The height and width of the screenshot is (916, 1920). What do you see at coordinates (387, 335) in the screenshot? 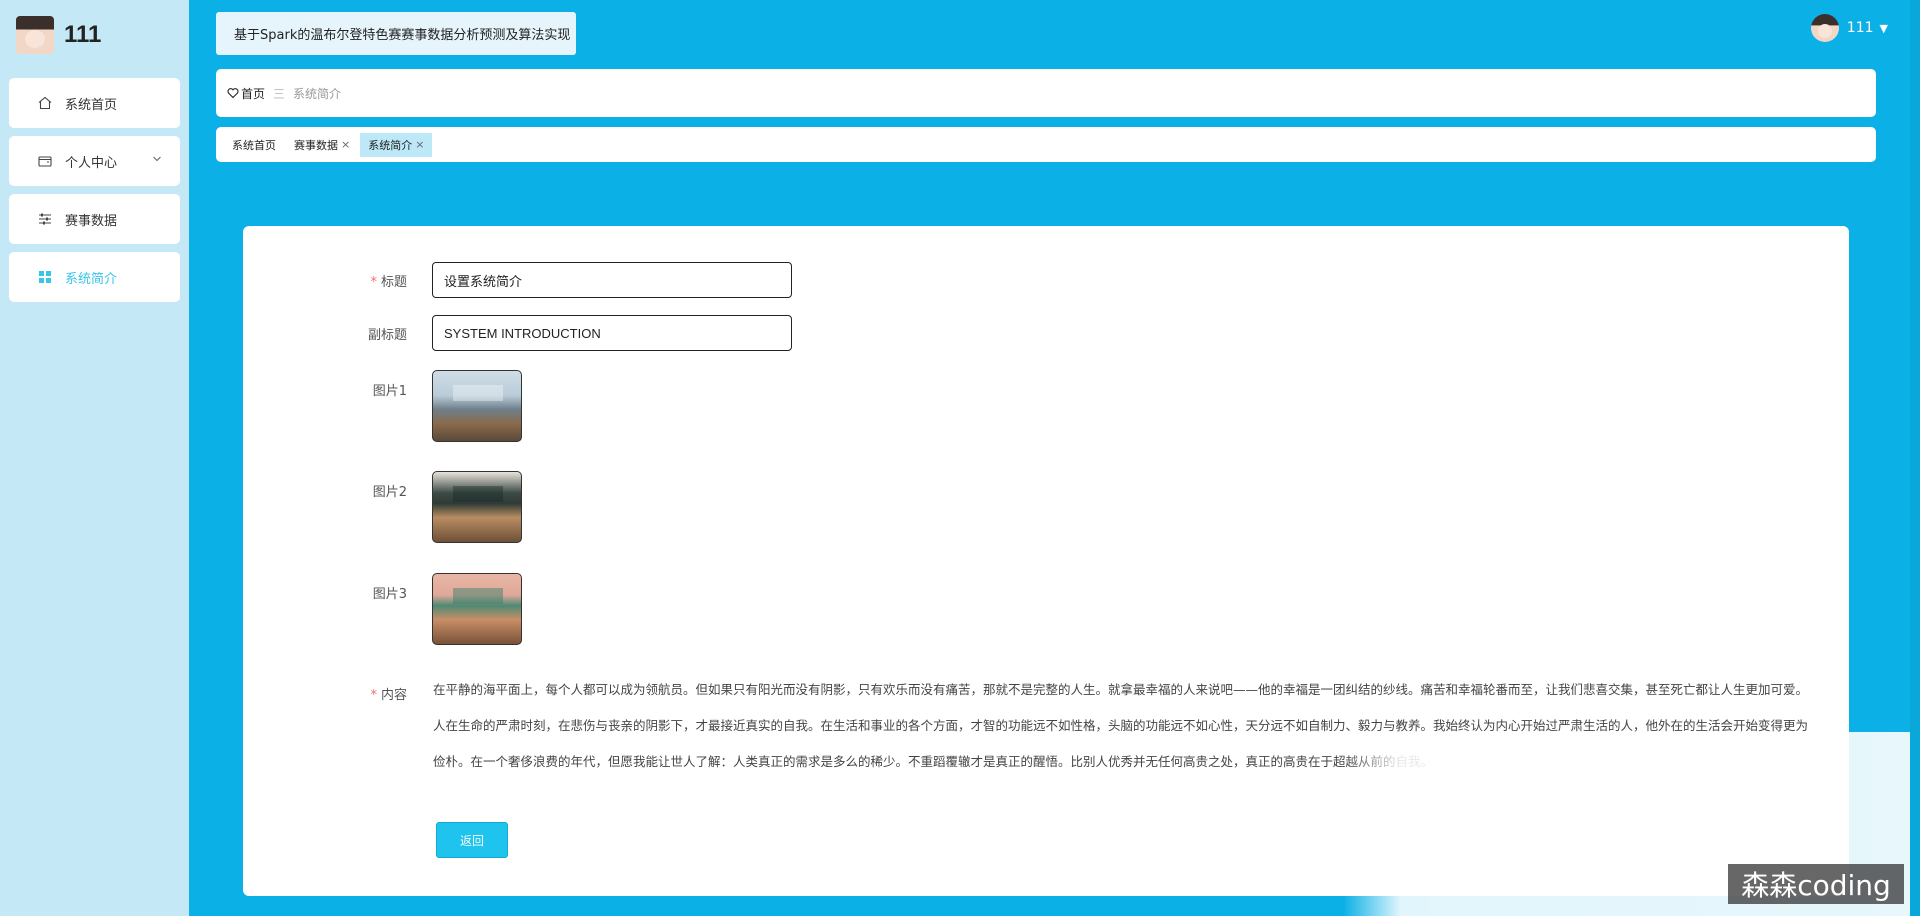
I see `subtitle-label: 副标题` at bounding box center [387, 335].